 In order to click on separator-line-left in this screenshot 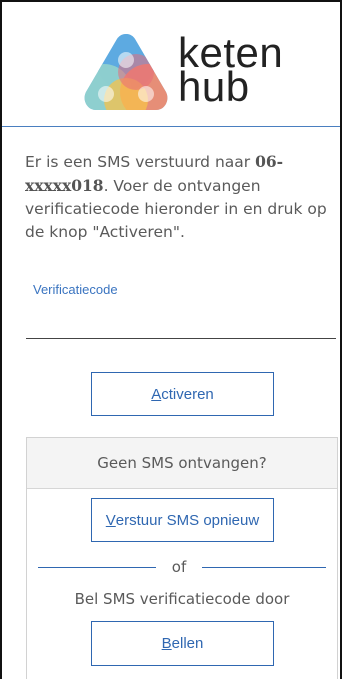, I will do `click(97, 567)`.